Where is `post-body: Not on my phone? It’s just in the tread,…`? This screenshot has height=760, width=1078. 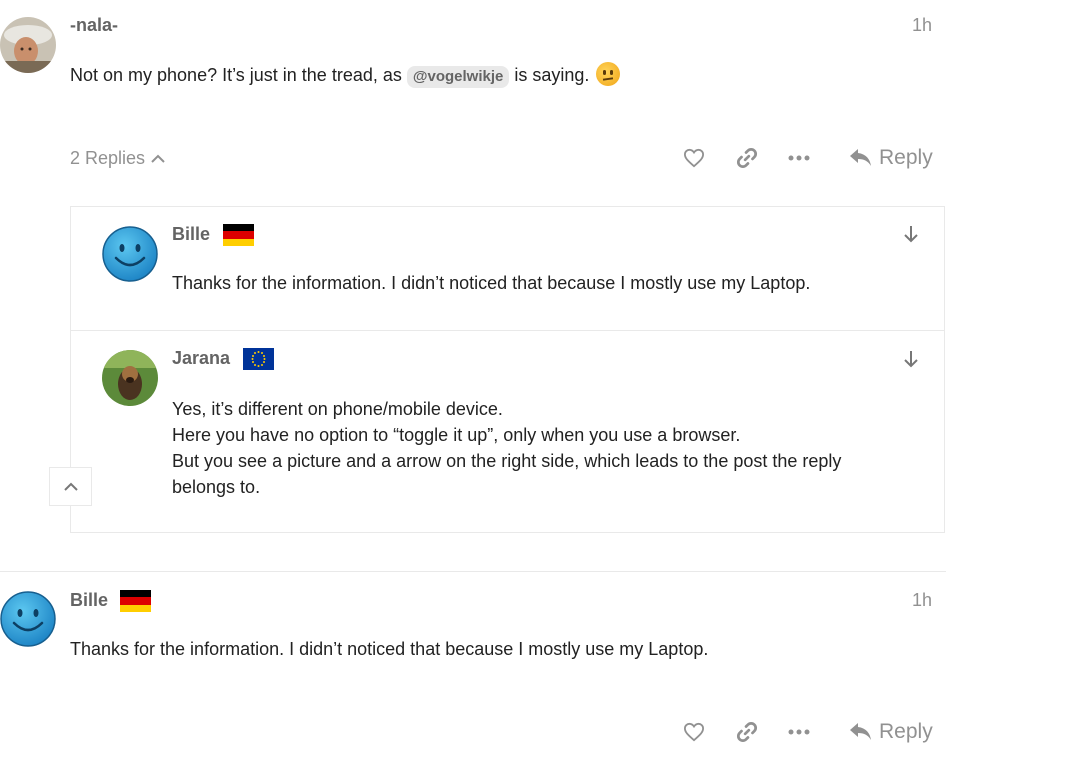
post-body: Not on my phone? It’s just in the tread,… is located at coordinates (345, 75).